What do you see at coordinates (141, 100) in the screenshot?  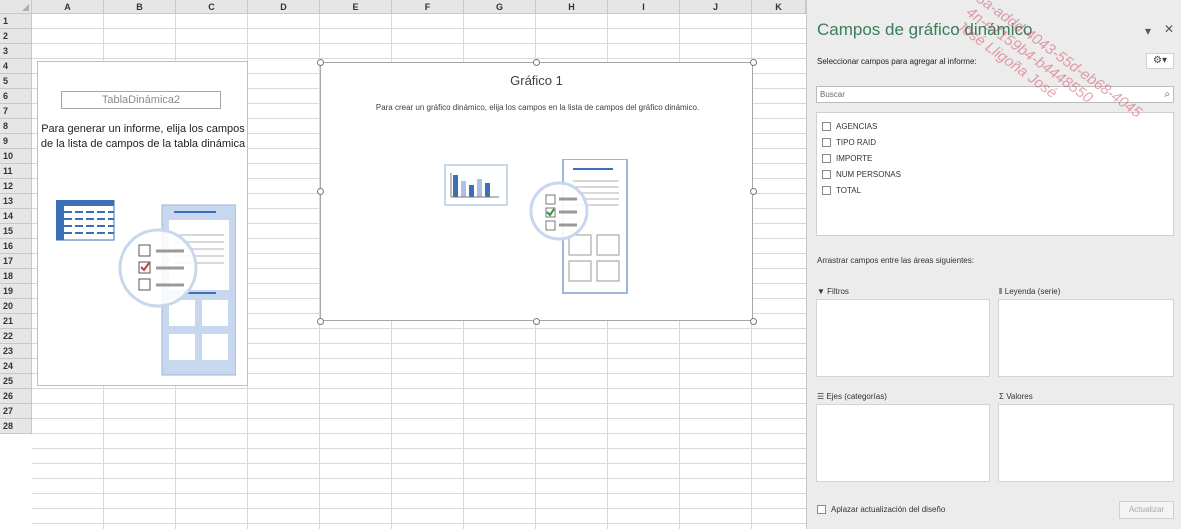 I see `pivot-table-name: TablaDinámica2` at bounding box center [141, 100].